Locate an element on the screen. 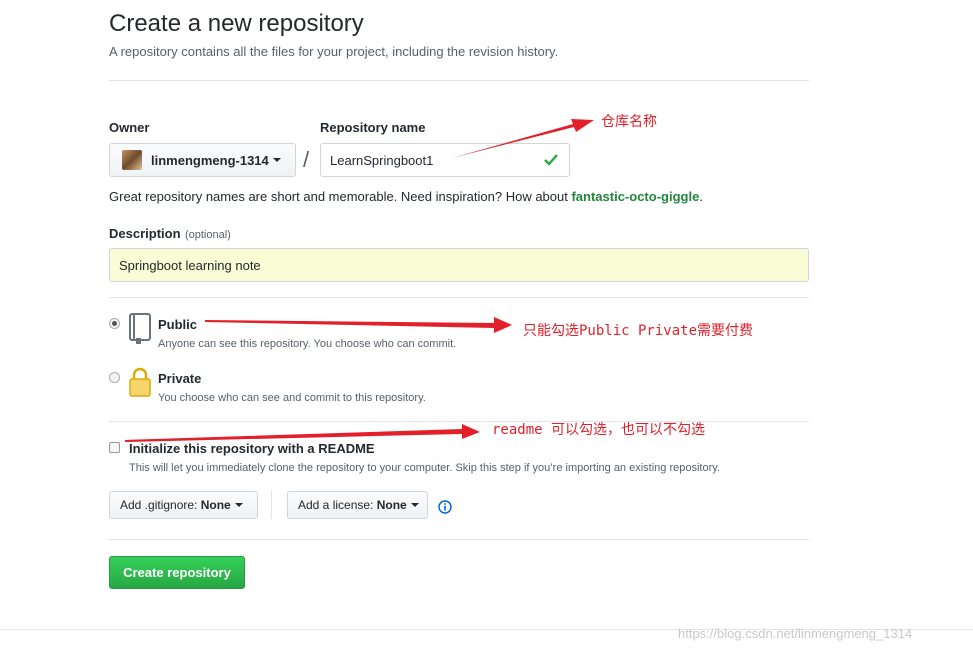  public-label: Public is located at coordinates (178, 324).